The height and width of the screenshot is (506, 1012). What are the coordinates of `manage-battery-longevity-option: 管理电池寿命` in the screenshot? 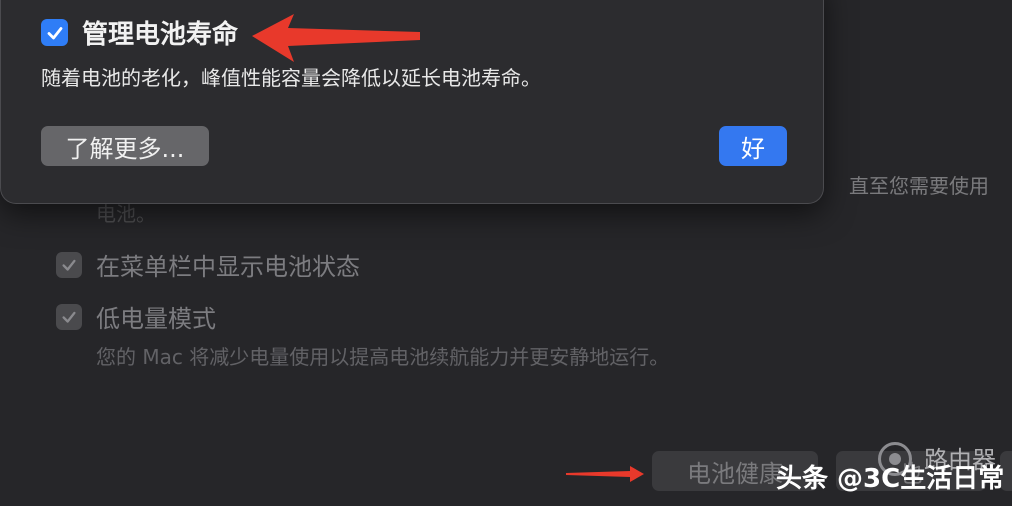 It's located at (139, 32).